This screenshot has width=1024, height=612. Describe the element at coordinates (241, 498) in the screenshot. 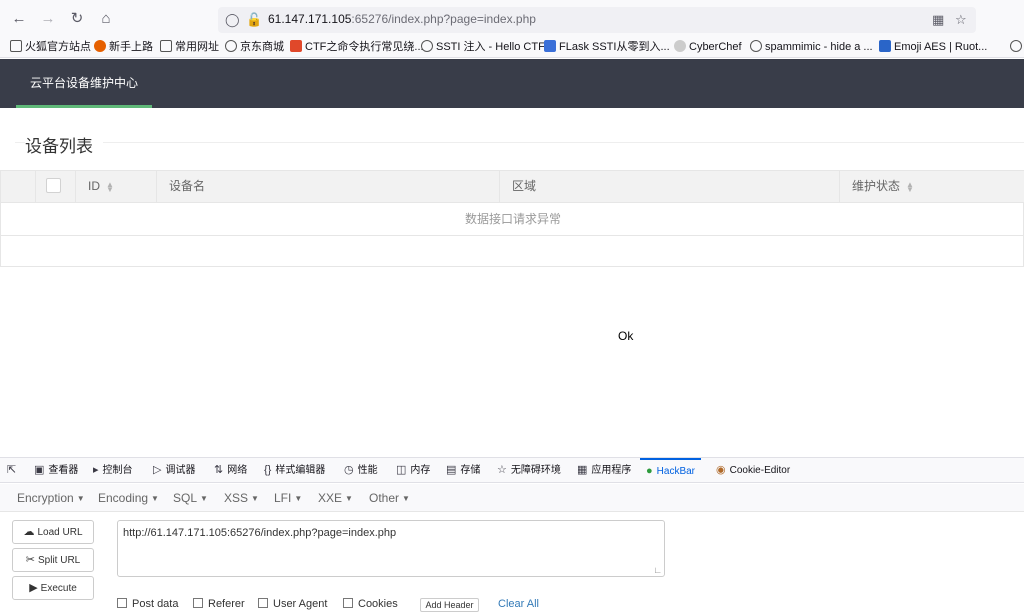

I see `menu-xss: XSS ▼` at that location.